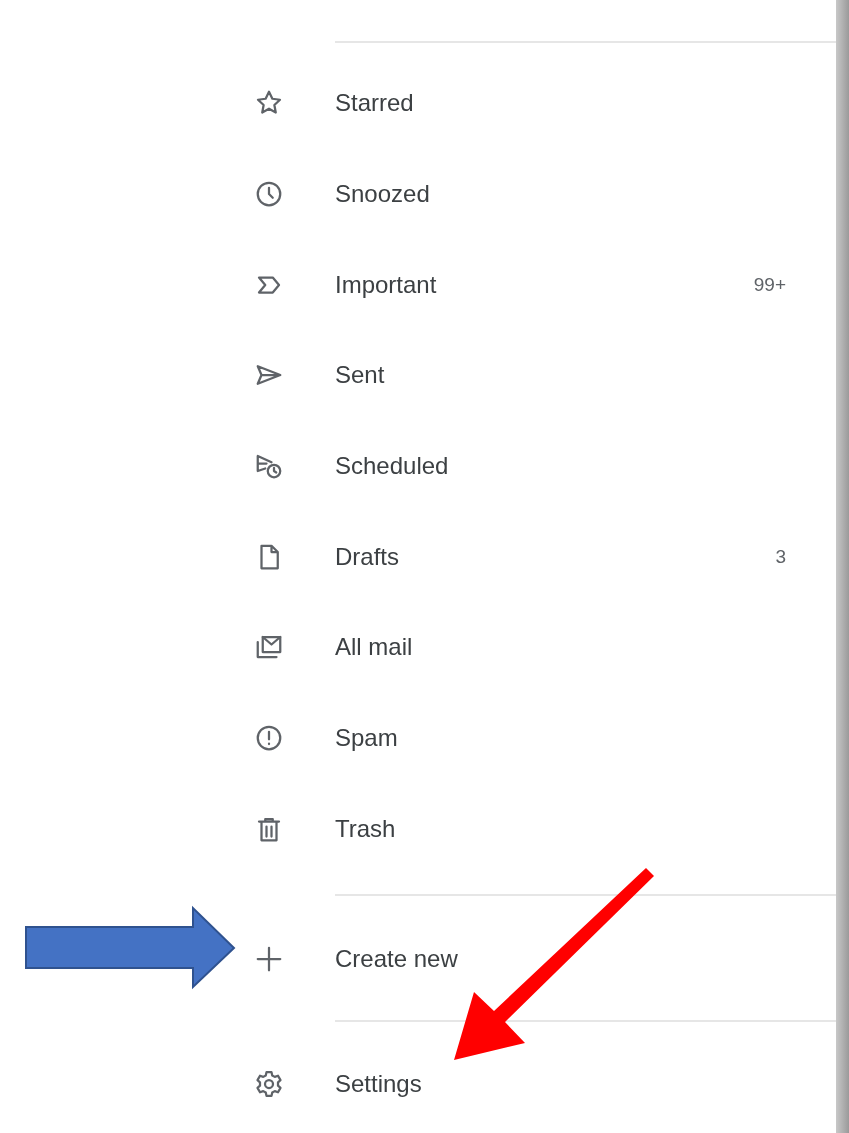 The width and height of the screenshot is (849, 1133). I want to click on item-label: Drafts, so click(367, 556).